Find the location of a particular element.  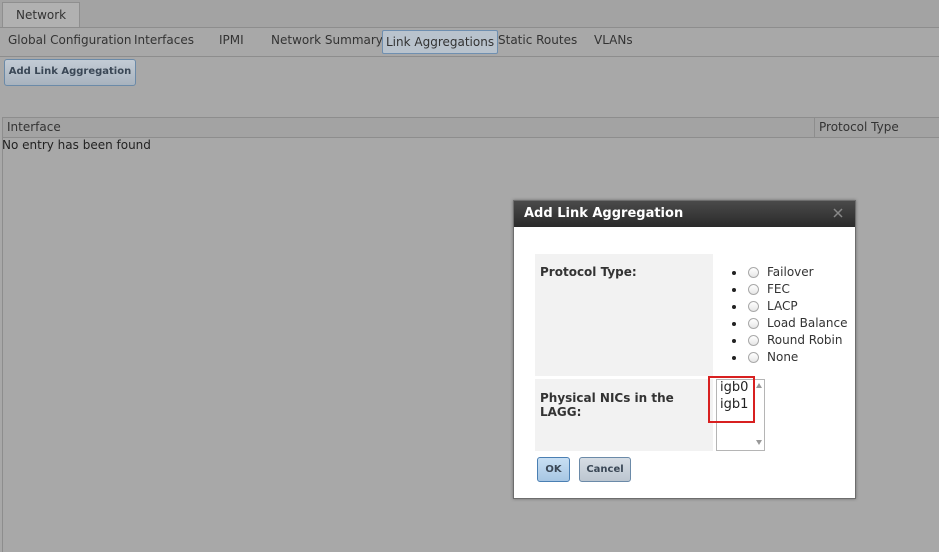

tab-link-aggregations: Link Aggregations is located at coordinates (440, 42).